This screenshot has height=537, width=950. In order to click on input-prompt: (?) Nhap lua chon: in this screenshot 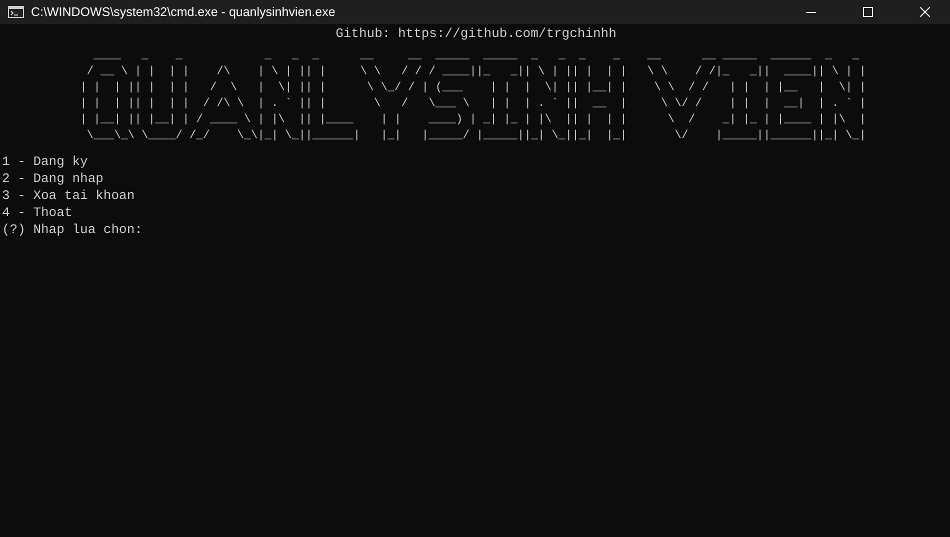, I will do `click(72, 229)`.